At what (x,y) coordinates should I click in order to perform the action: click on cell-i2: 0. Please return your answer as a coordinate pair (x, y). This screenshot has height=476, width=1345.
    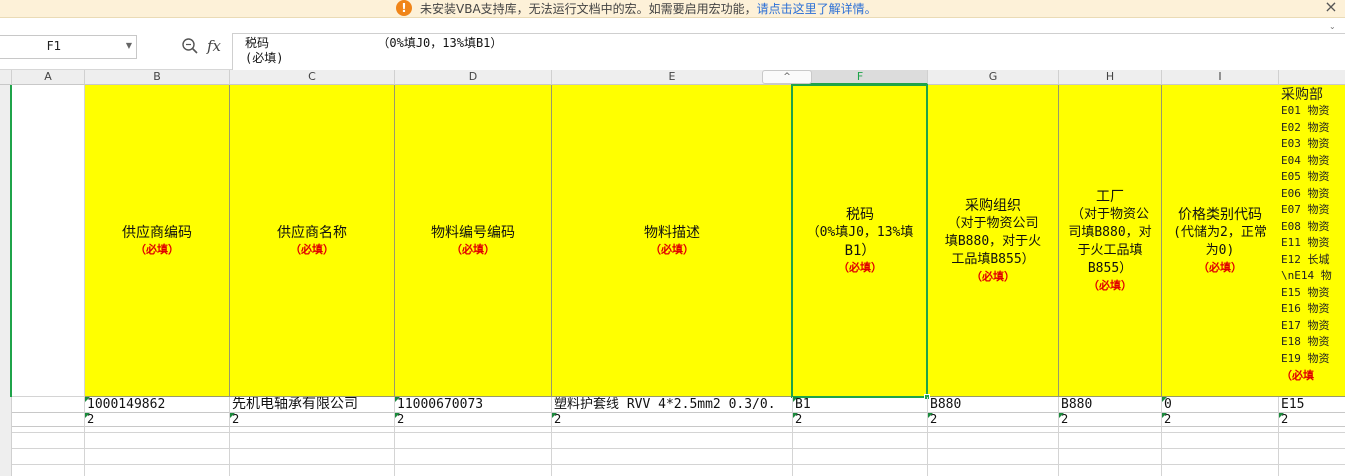
    Looking at the image, I should click on (1220, 405).